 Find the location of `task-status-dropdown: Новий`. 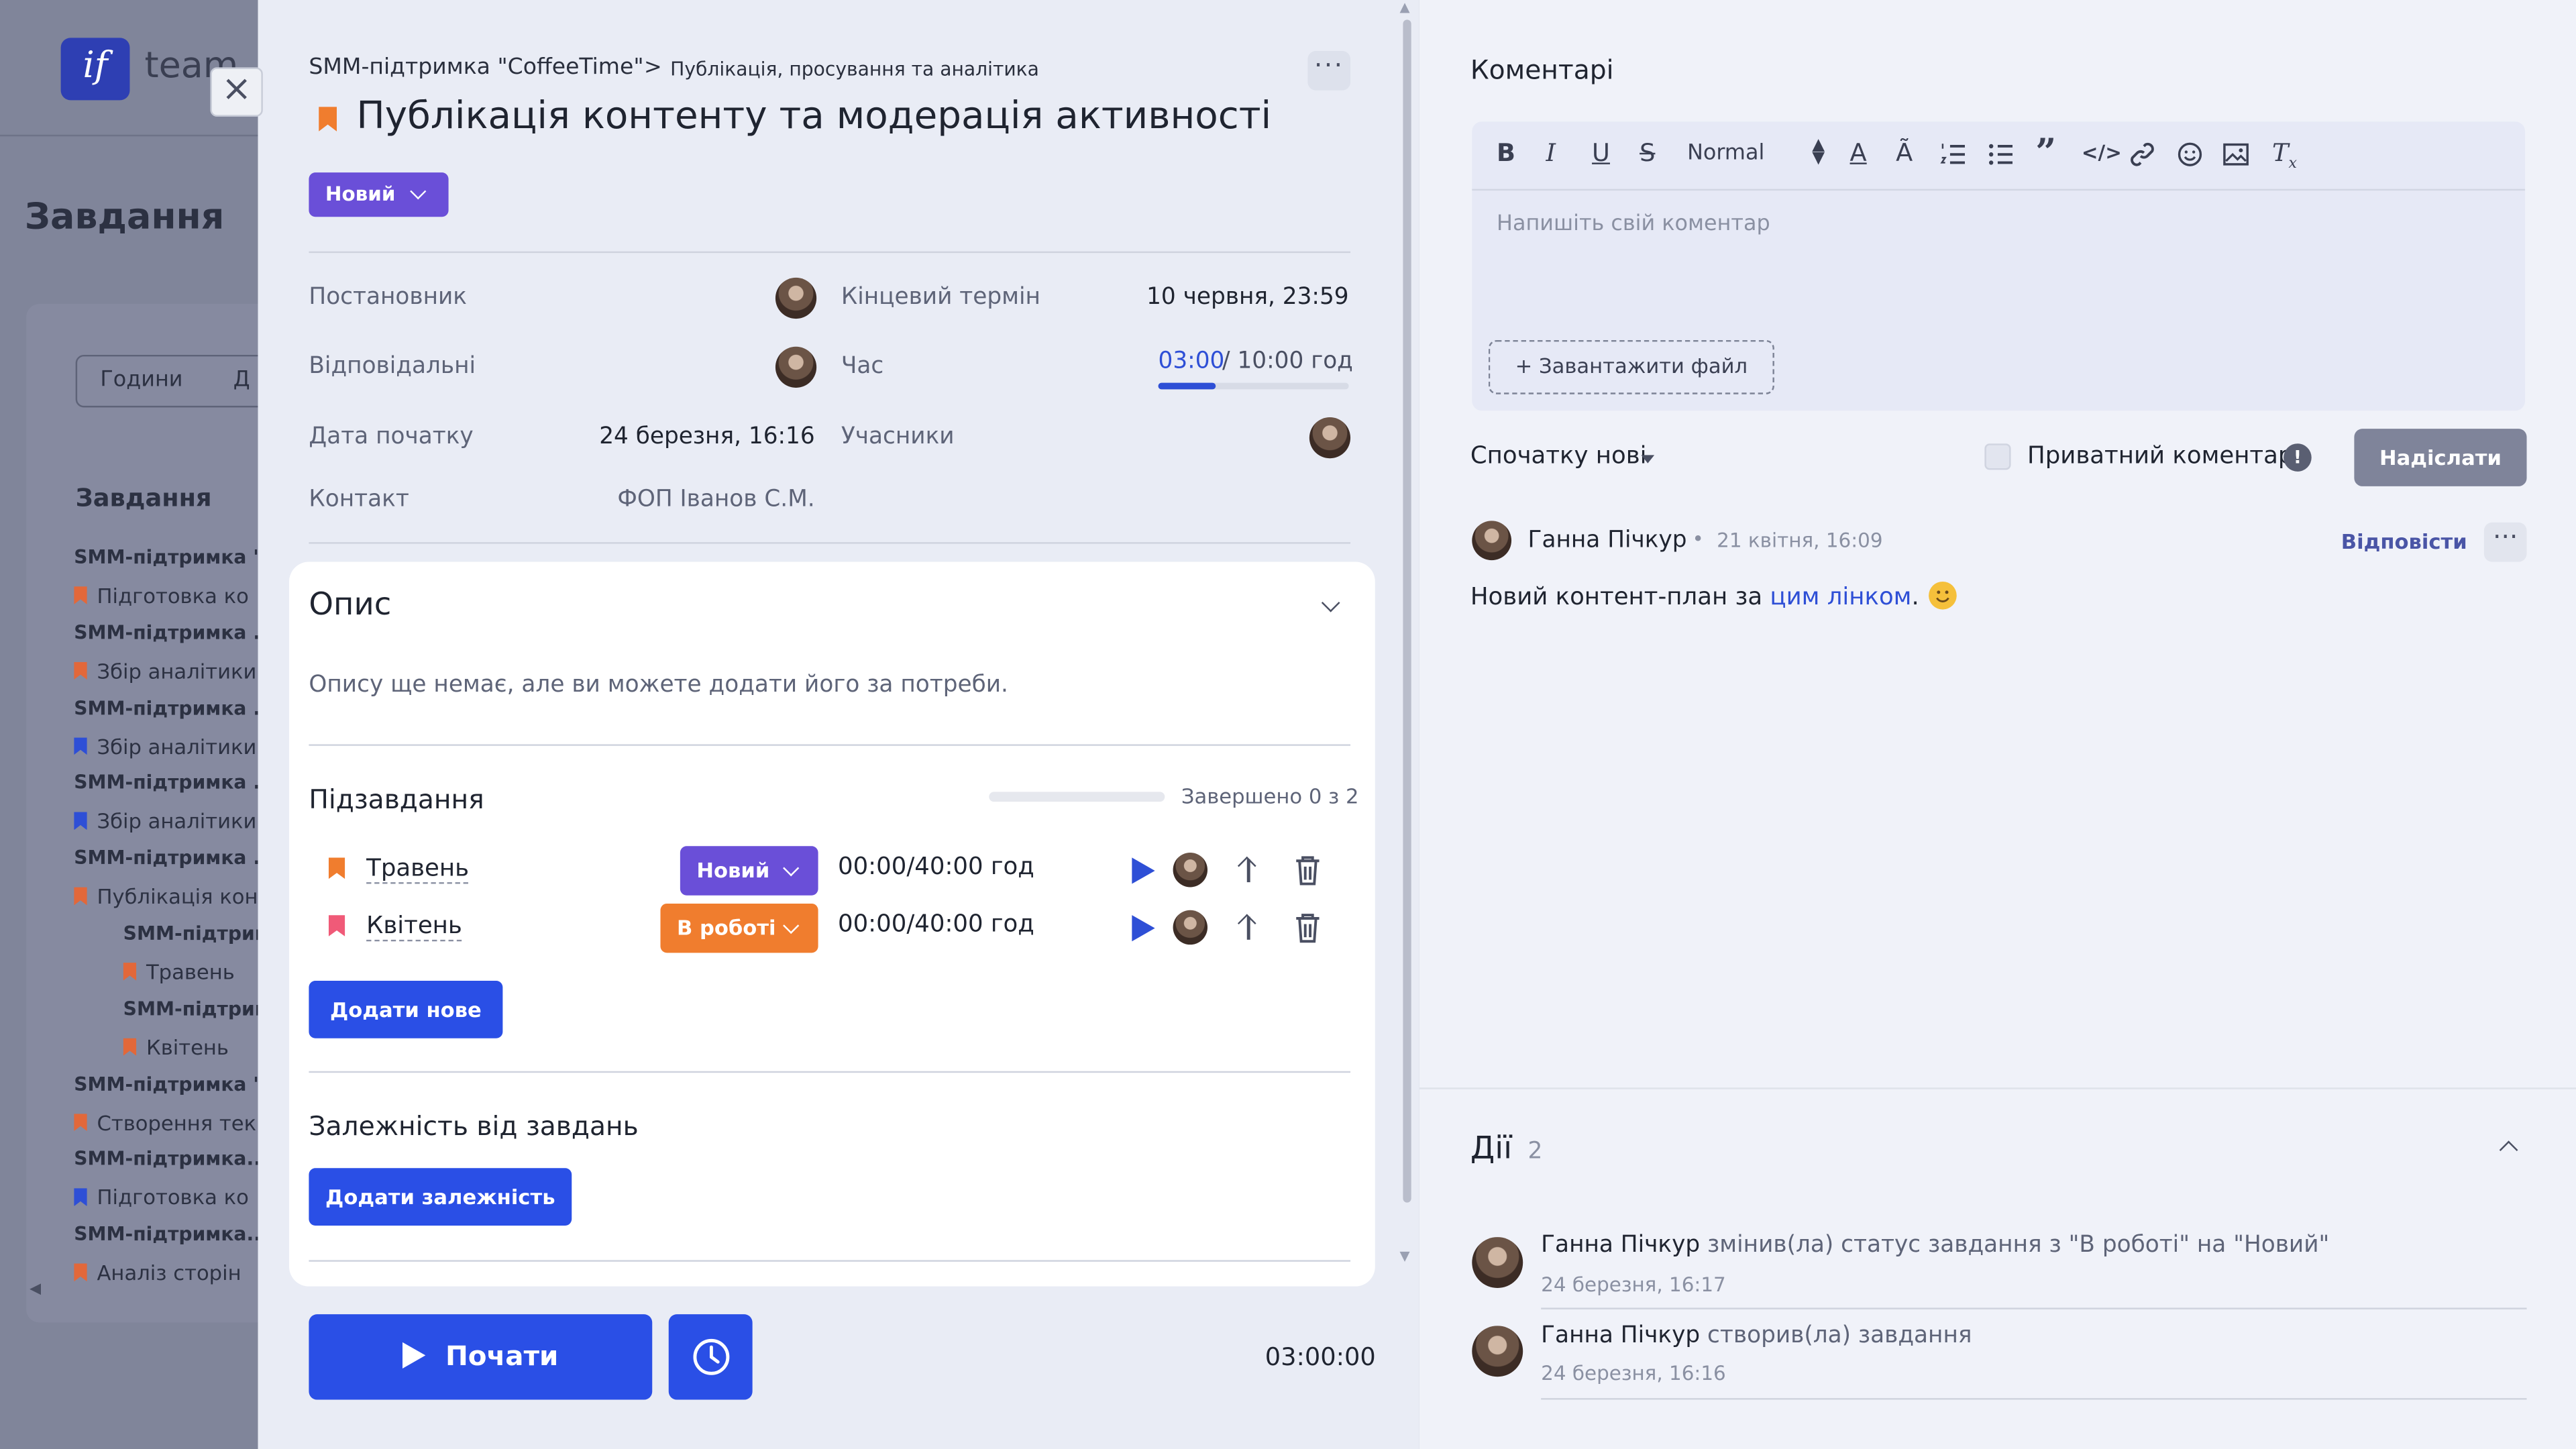

task-status-dropdown: Новий is located at coordinates (379, 194).